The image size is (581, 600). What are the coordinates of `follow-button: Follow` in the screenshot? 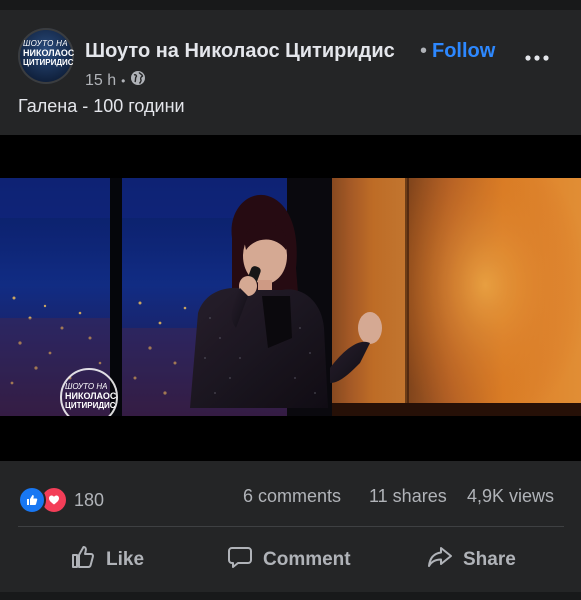 It's located at (463, 51).